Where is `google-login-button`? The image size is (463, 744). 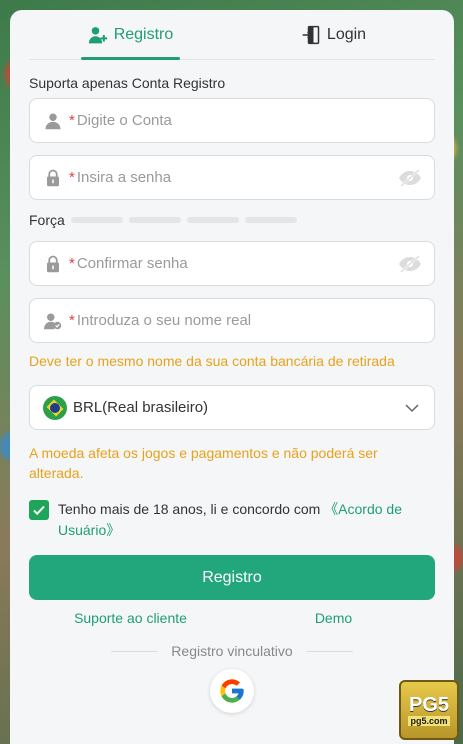 google-login-button is located at coordinates (232, 691).